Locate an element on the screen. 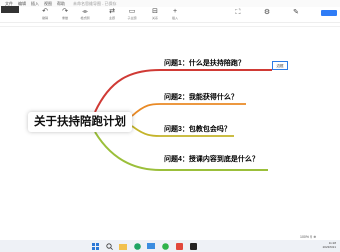 The width and height of the screenshot is (340, 252). mail-icon is located at coordinates (151, 246).